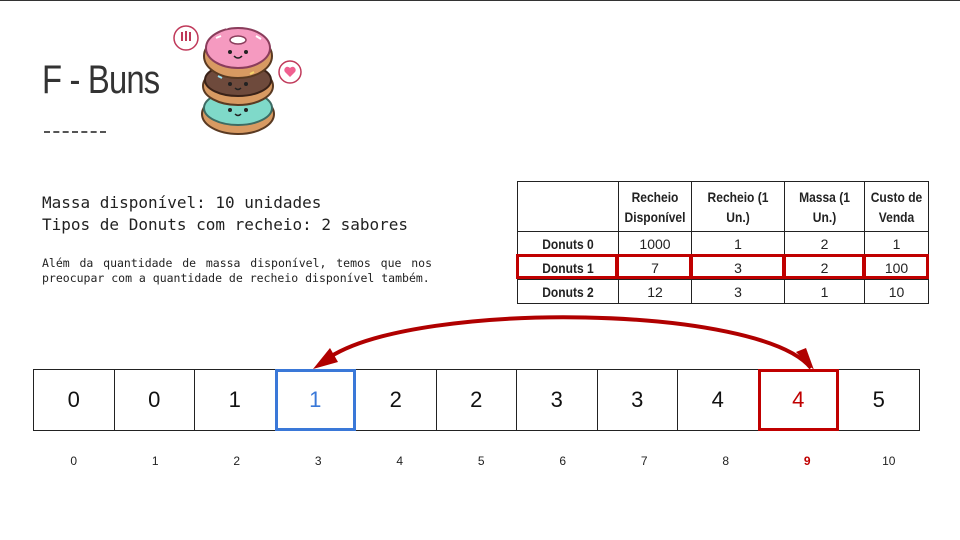 The width and height of the screenshot is (960, 540). I want to click on dp-index-highlight: 9, so click(807, 461).